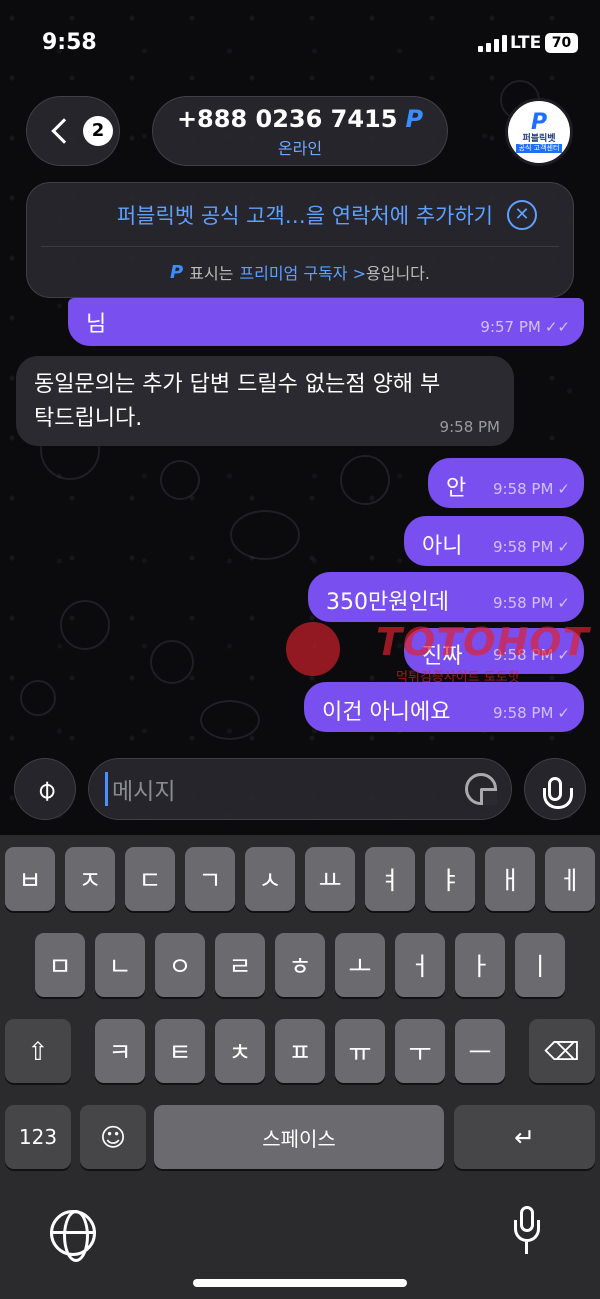 This screenshot has width=600, height=1299. What do you see at coordinates (557, 327) in the screenshot?
I see `double-check-icon: ✓✓` at bounding box center [557, 327].